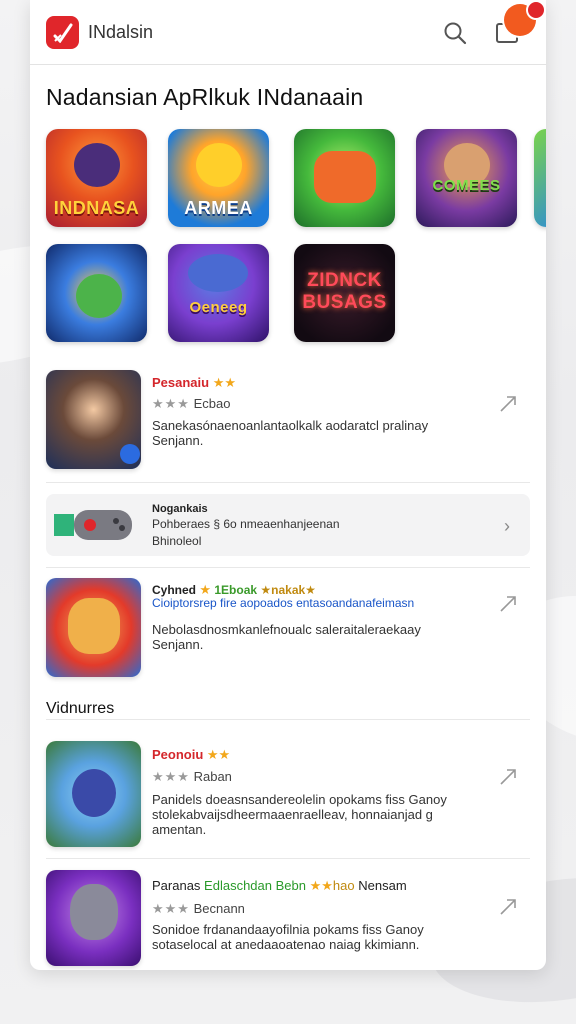 The width and height of the screenshot is (576, 1024). I want to click on app-rating: ★★★ Becnann, so click(198, 908).